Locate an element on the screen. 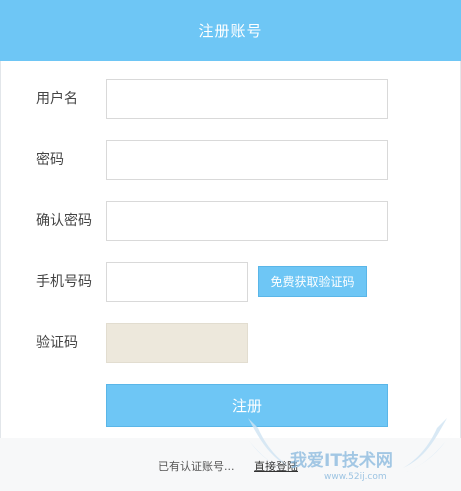 Image resolution: width=461 pixels, height=491 pixels. page-title: 注册账号 is located at coordinates (230, 31).